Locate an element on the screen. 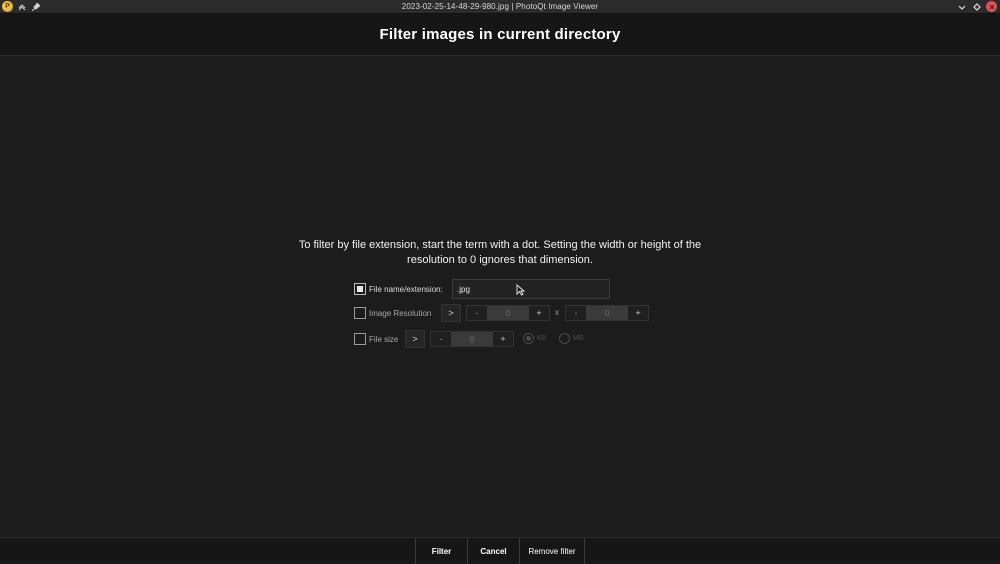 This screenshot has height=564, width=1000. filesize-label: File size is located at coordinates (384, 339).